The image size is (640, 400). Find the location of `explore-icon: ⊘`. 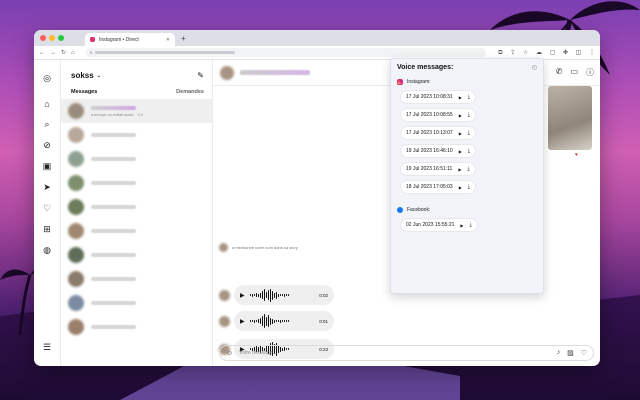

explore-icon: ⊘ is located at coordinates (47, 145).